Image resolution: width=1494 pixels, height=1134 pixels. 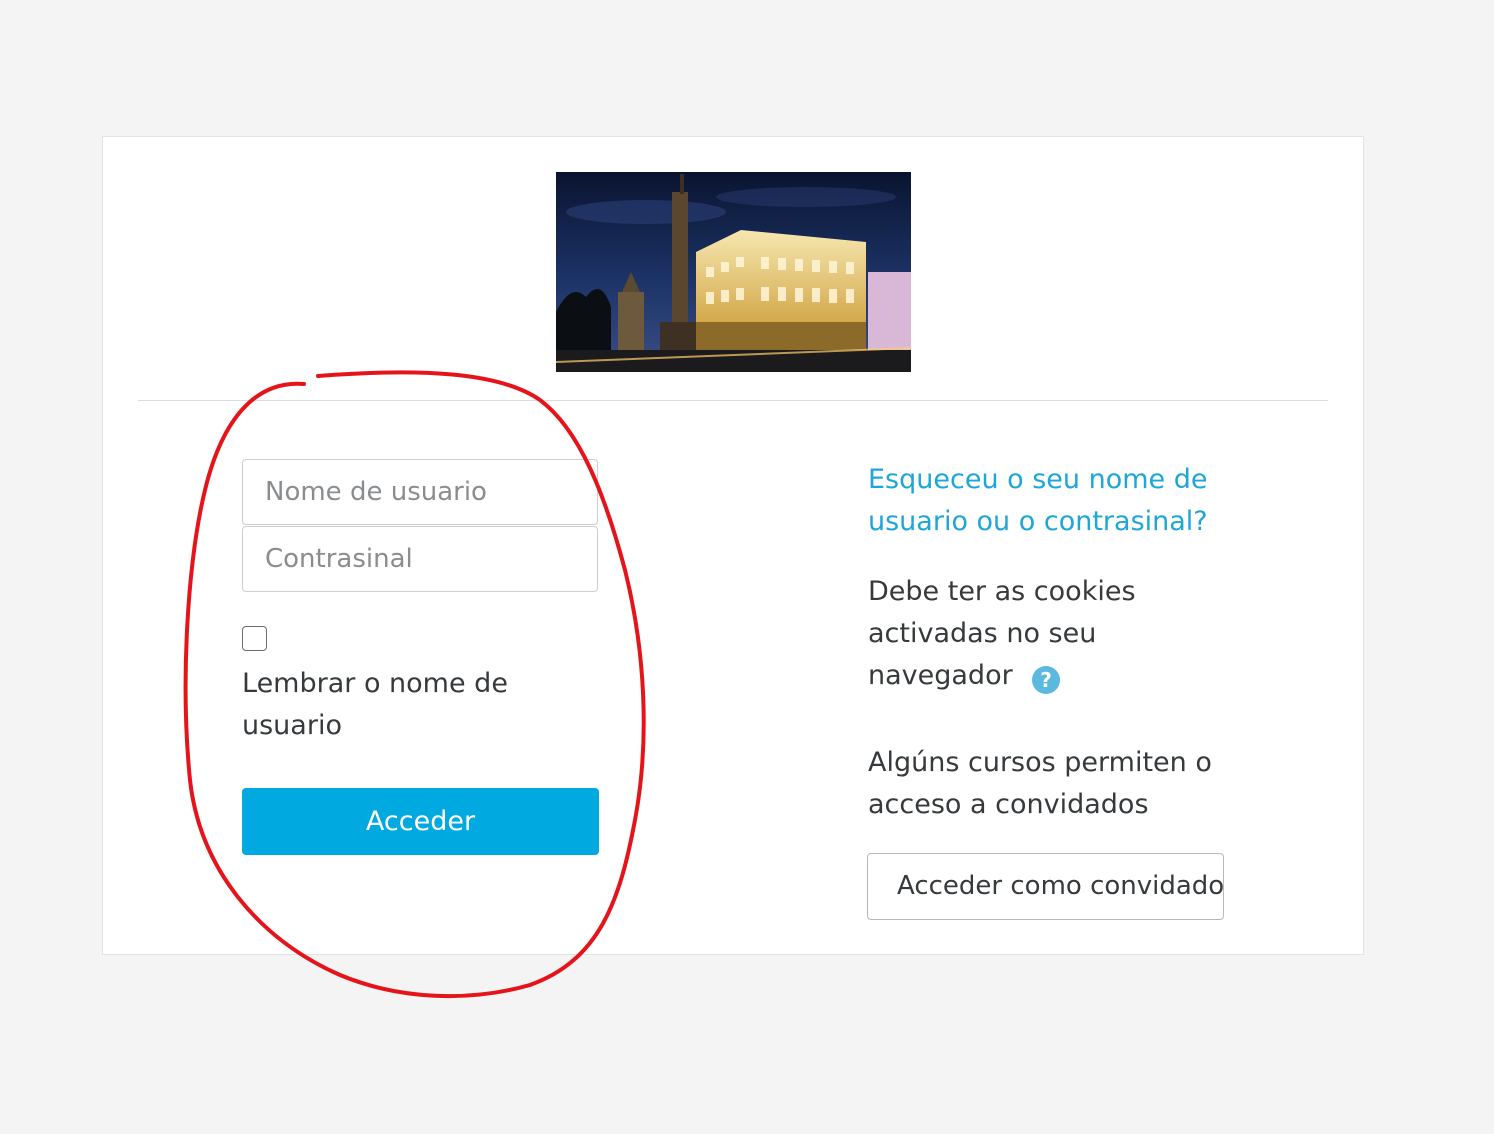 What do you see at coordinates (420, 821) in the screenshot?
I see `login-button: Acceder` at bounding box center [420, 821].